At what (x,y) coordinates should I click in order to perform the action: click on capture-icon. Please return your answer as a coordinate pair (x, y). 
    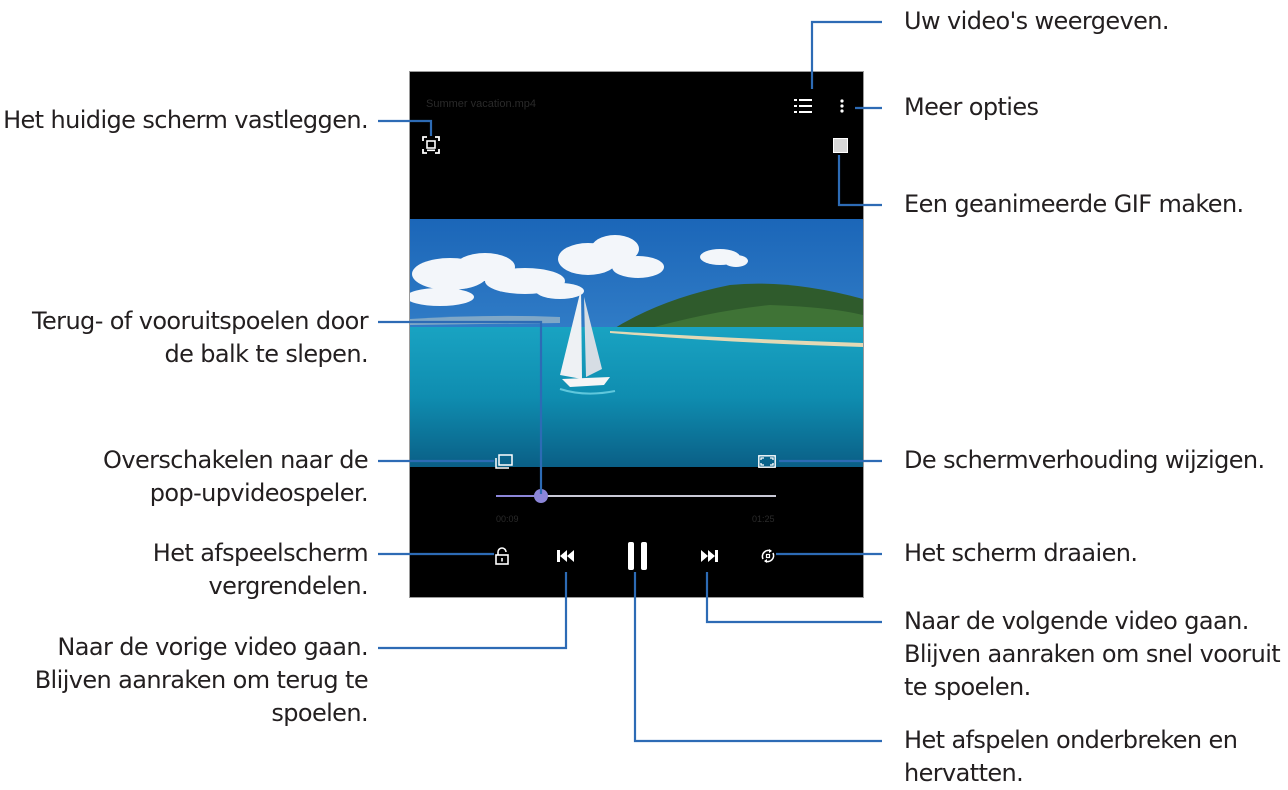
    Looking at the image, I should click on (431, 145).